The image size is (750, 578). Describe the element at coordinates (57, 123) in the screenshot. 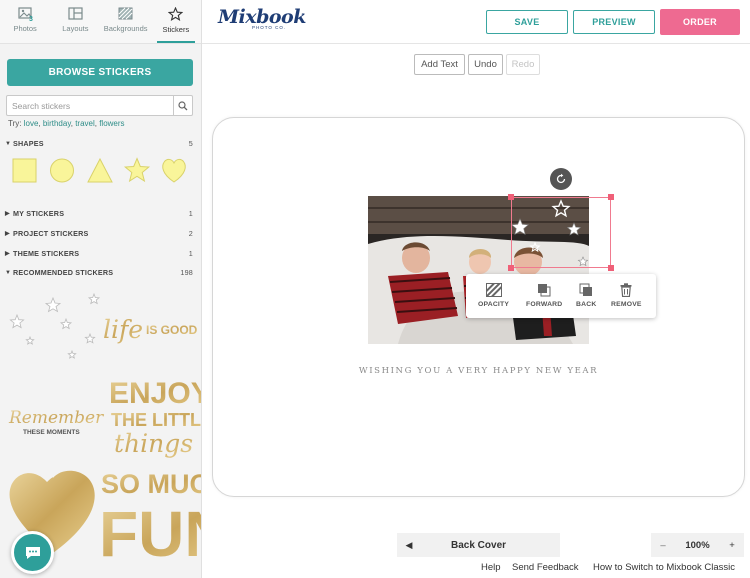

I see `suggestion-birthday: birthday` at that location.